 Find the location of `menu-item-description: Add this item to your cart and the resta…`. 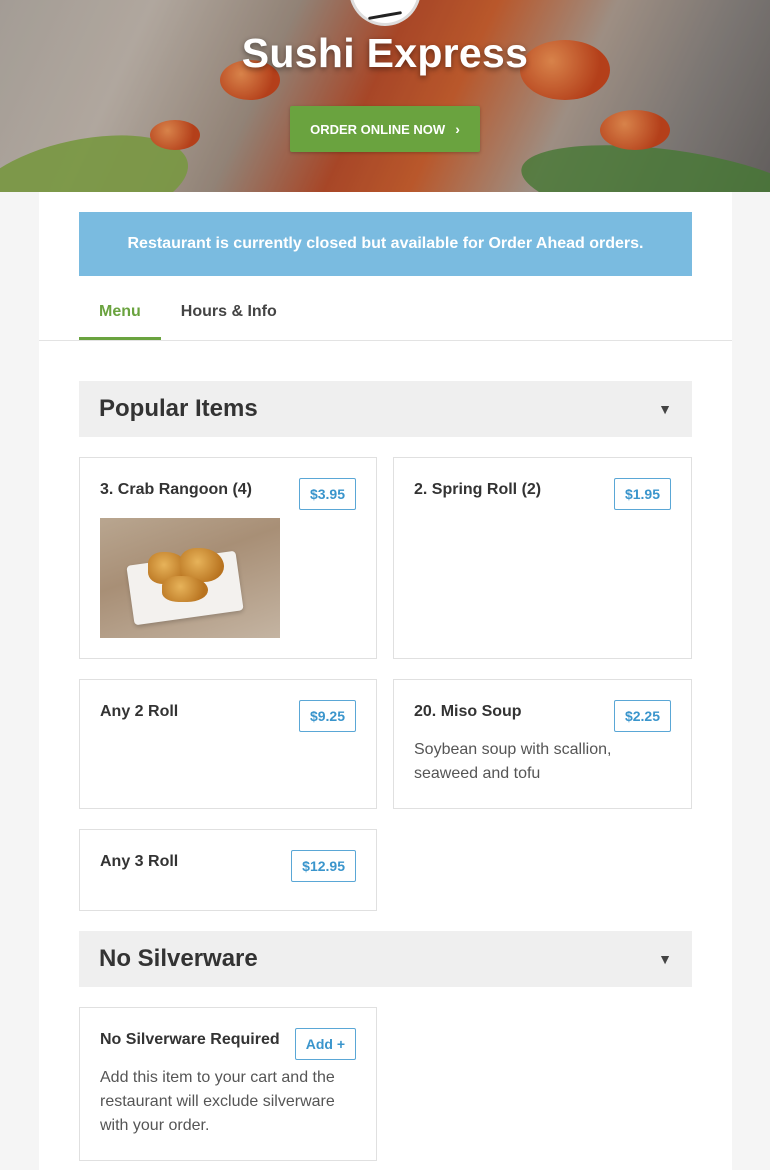

menu-item-description: Add this item to your cart and the resta… is located at coordinates (217, 1101).